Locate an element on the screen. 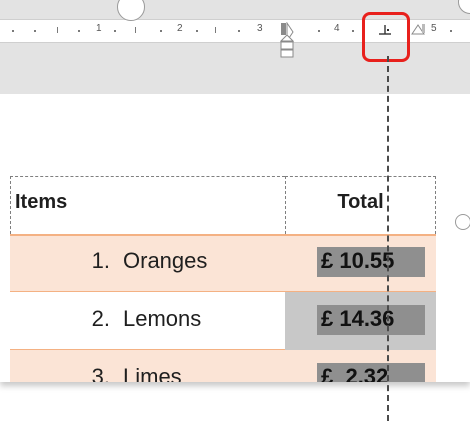  ruler-number: 1 is located at coordinates (99, 28).